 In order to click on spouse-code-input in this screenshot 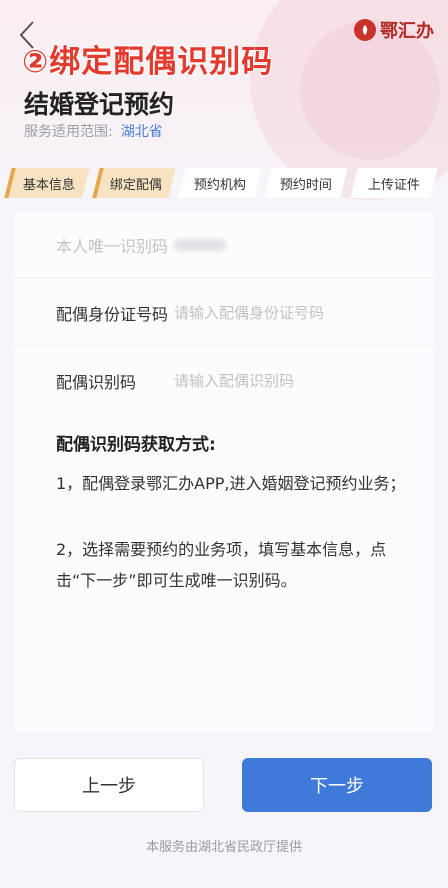, I will do `click(284, 381)`.